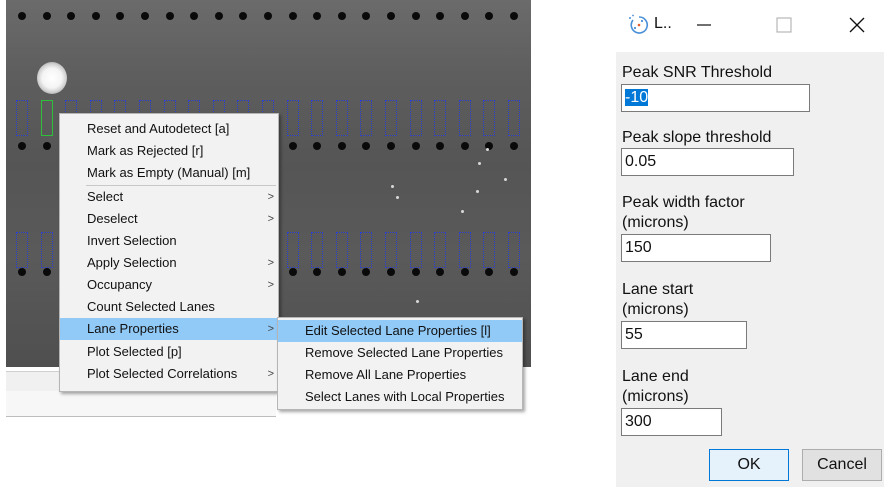 The width and height of the screenshot is (890, 487). Describe the element at coordinates (704, 25) in the screenshot. I see `minimize-icon` at that location.